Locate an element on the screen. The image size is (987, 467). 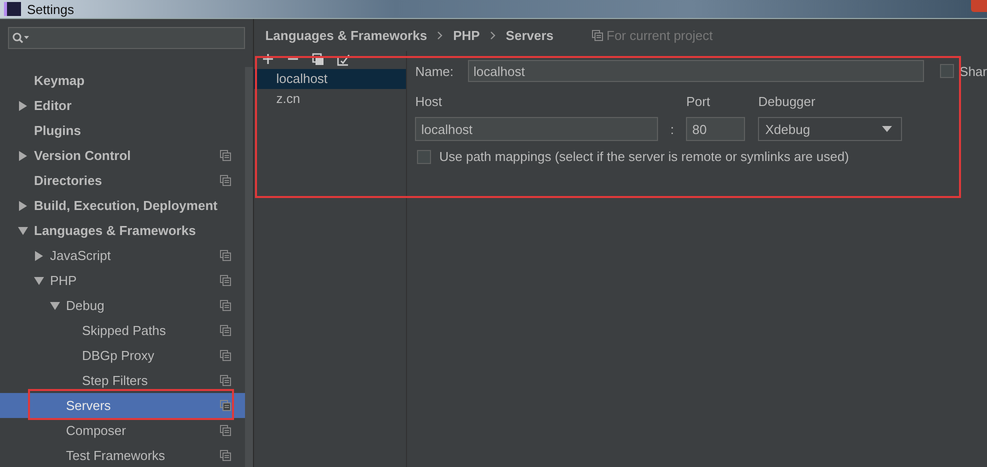
tree-item: Step Filters is located at coordinates (123, 380).